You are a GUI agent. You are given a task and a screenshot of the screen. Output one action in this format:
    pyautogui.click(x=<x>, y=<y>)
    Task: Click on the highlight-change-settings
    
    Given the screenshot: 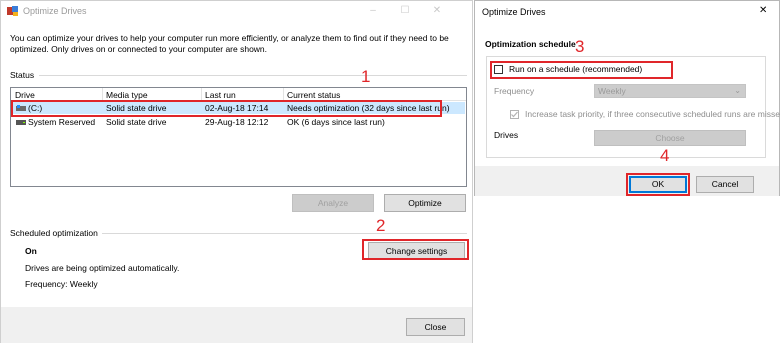 What is the action you would take?
    pyautogui.click(x=415, y=249)
    